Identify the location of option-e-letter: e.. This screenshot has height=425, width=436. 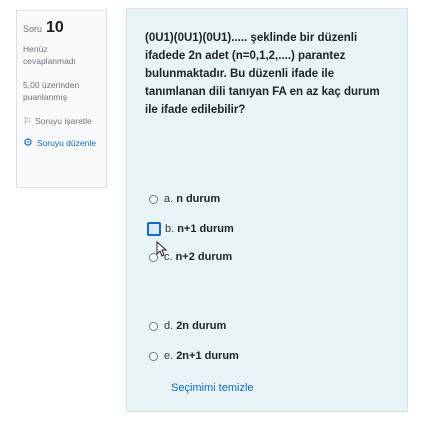
(169, 356).